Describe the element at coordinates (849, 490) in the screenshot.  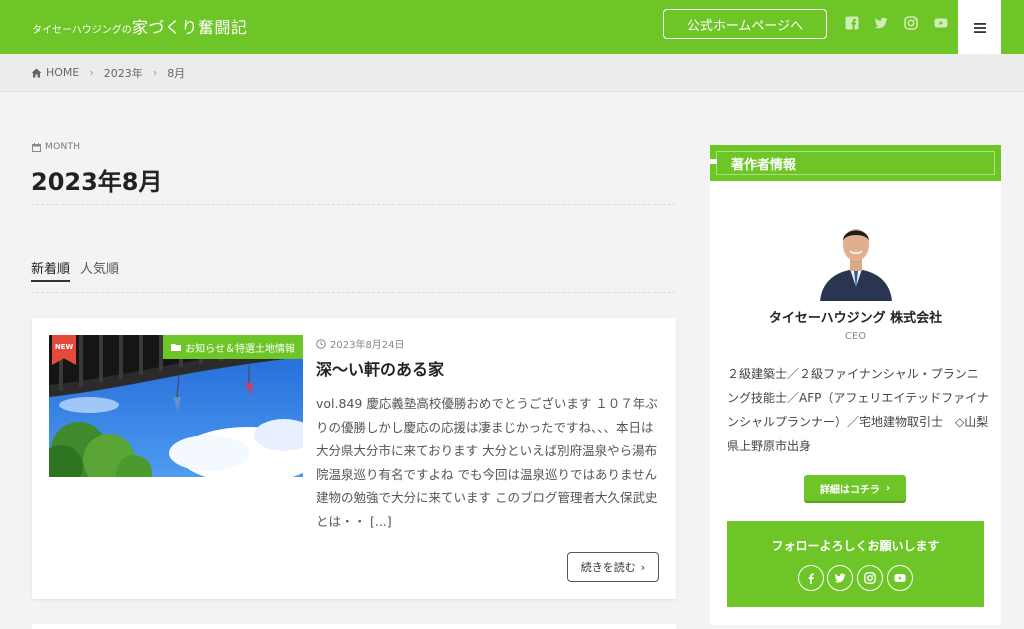
I see `author-detail-label: 詳細はコチラ` at that location.